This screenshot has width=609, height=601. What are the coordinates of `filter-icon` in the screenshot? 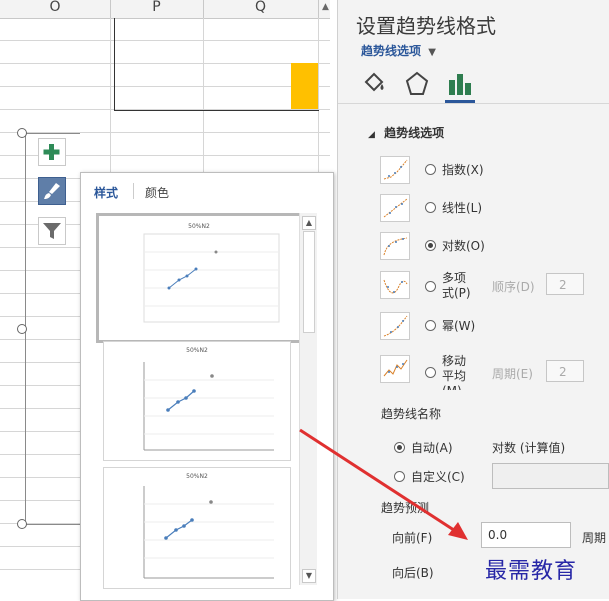 It's located at (52, 231).